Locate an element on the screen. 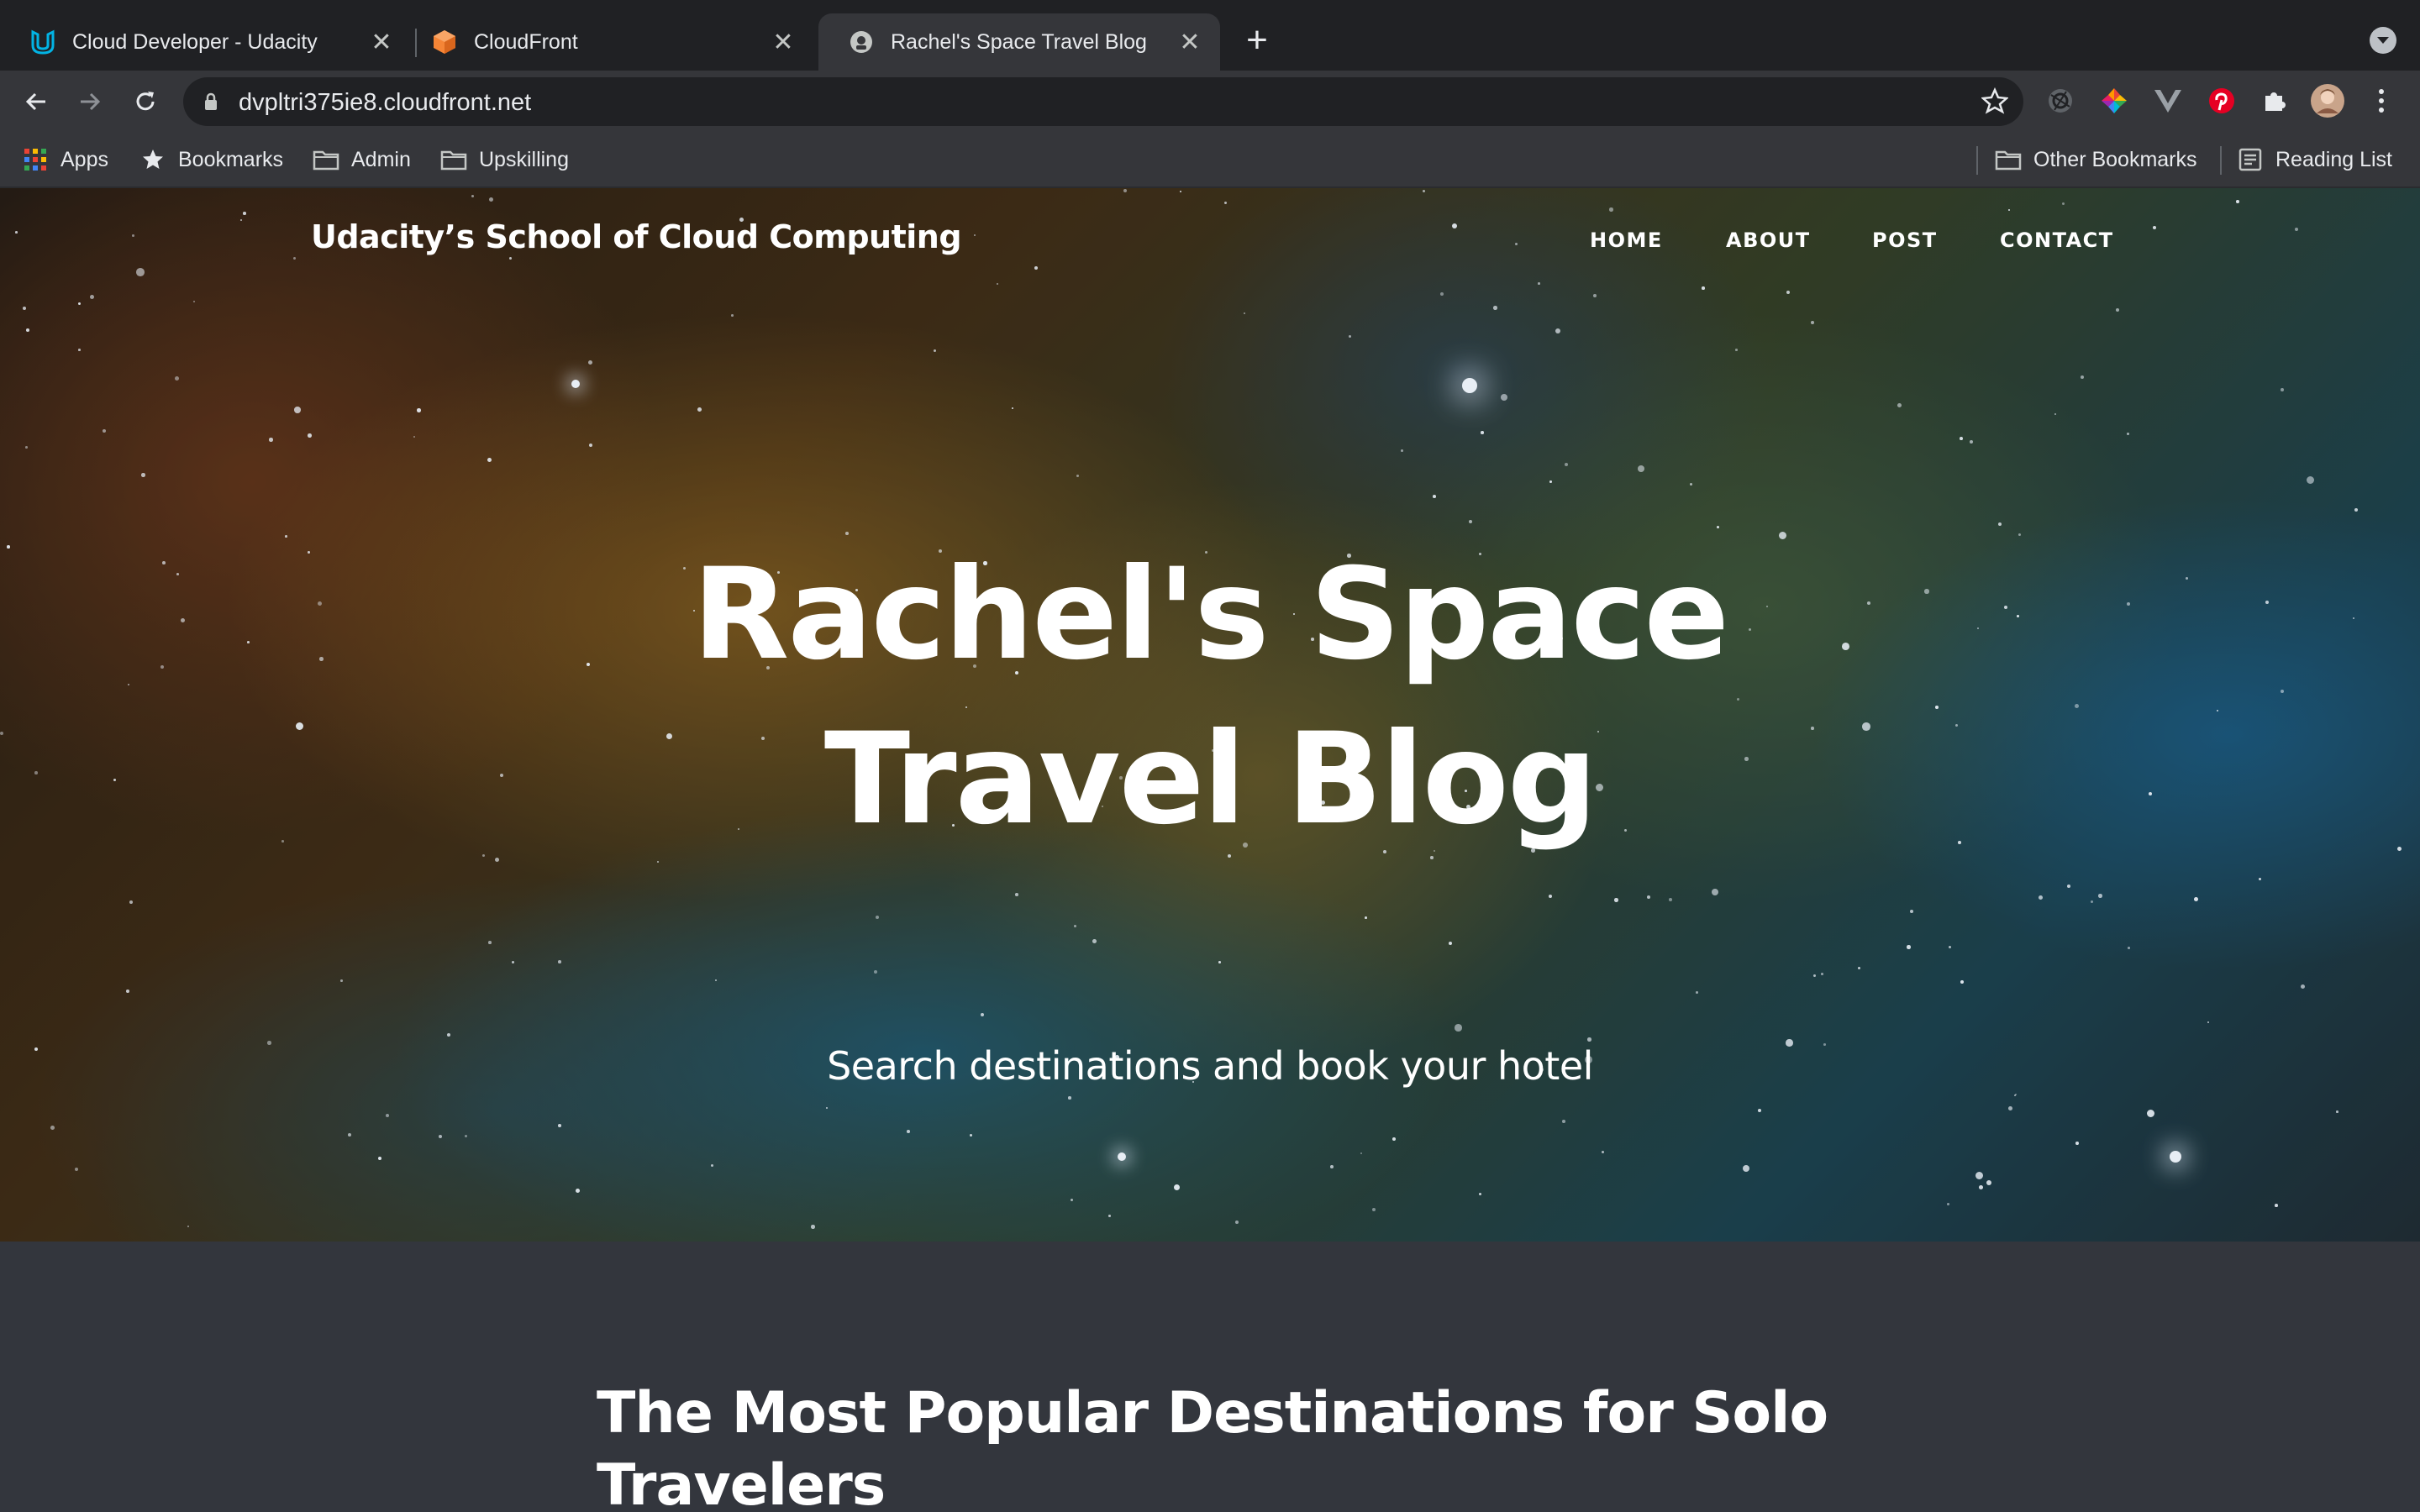 The width and height of the screenshot is (2420, 1512). bookmark-folder-upskilling: Upskilling is located at coordinates (505, 159).